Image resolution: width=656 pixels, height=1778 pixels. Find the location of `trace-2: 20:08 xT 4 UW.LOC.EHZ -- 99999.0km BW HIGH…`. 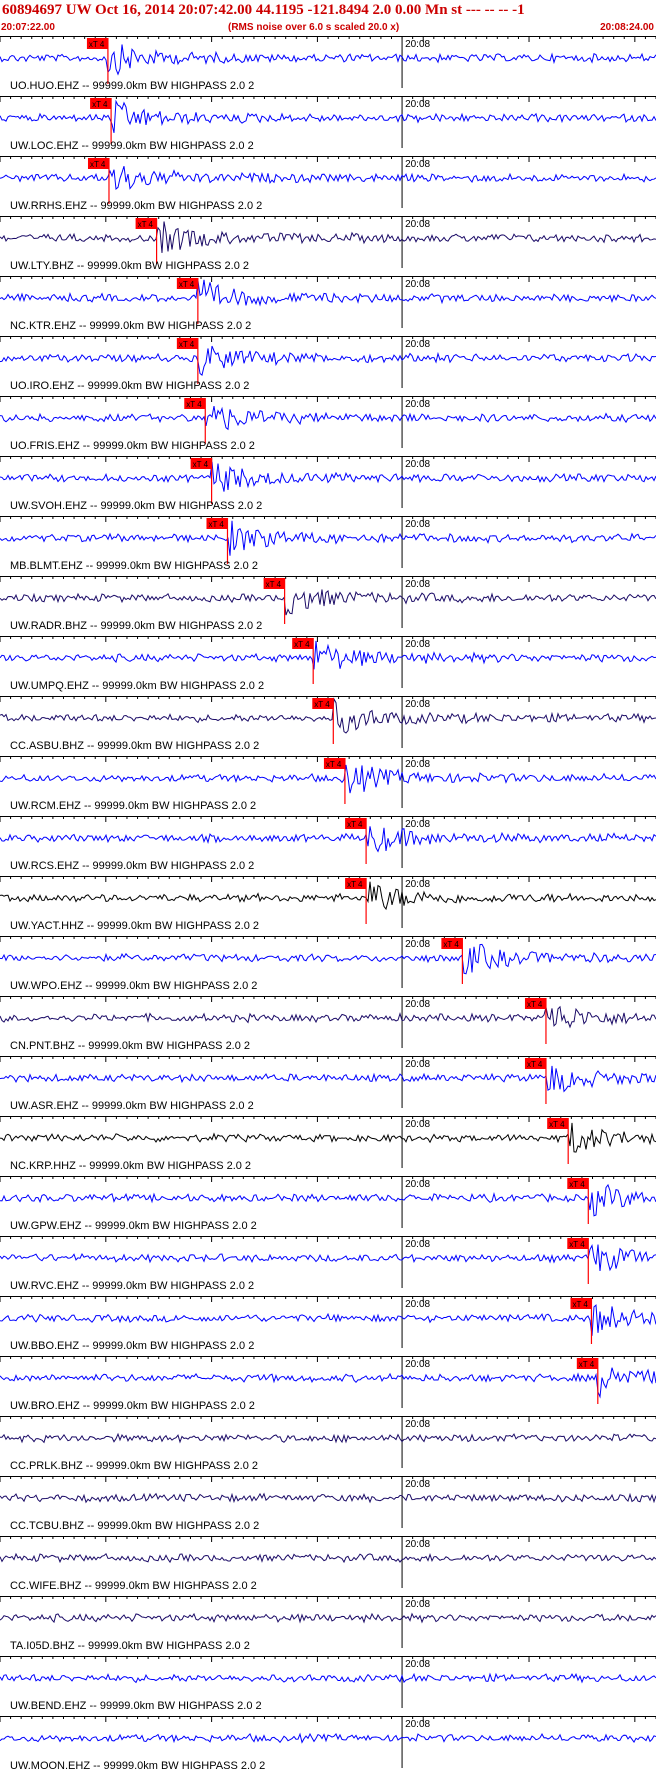

trace-2: 20:08 xT 4 UW.LOC.EHZ -- 99999.0km BW HIGH… is located at coordinates (328, 124).